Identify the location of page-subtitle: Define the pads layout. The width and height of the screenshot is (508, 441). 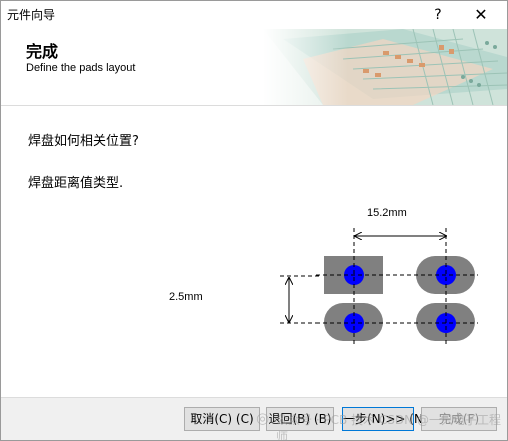
(81, 68).